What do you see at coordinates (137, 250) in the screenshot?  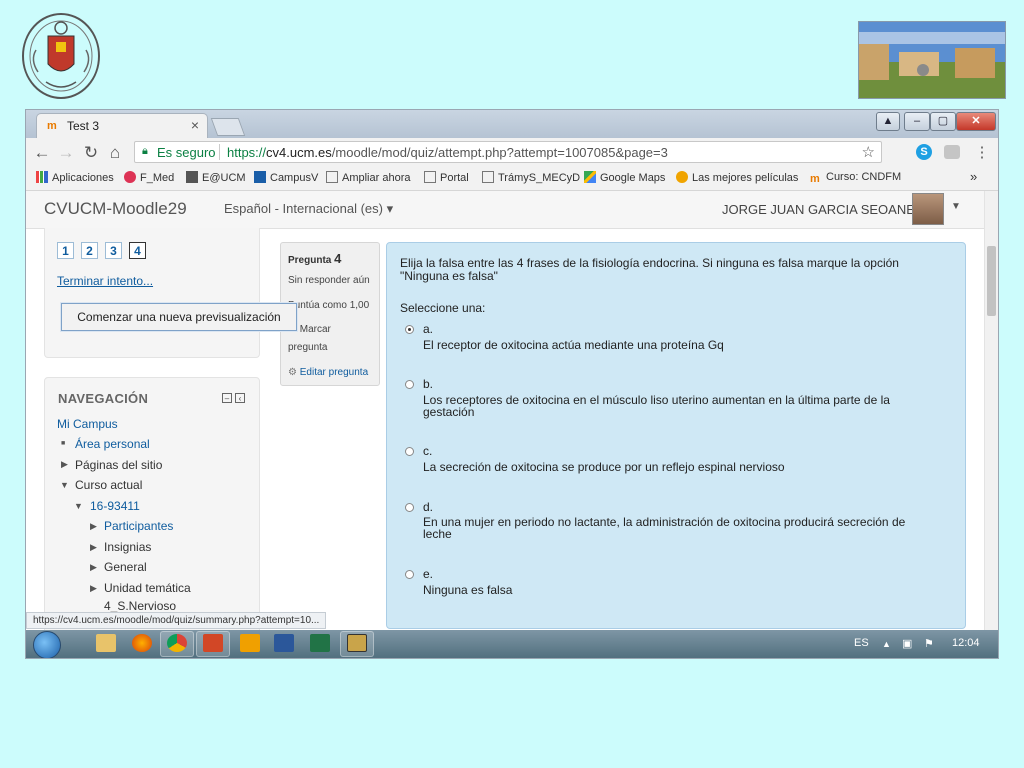 I see `quiz-nav-question-4: 4` at bounding box center [137, 250].